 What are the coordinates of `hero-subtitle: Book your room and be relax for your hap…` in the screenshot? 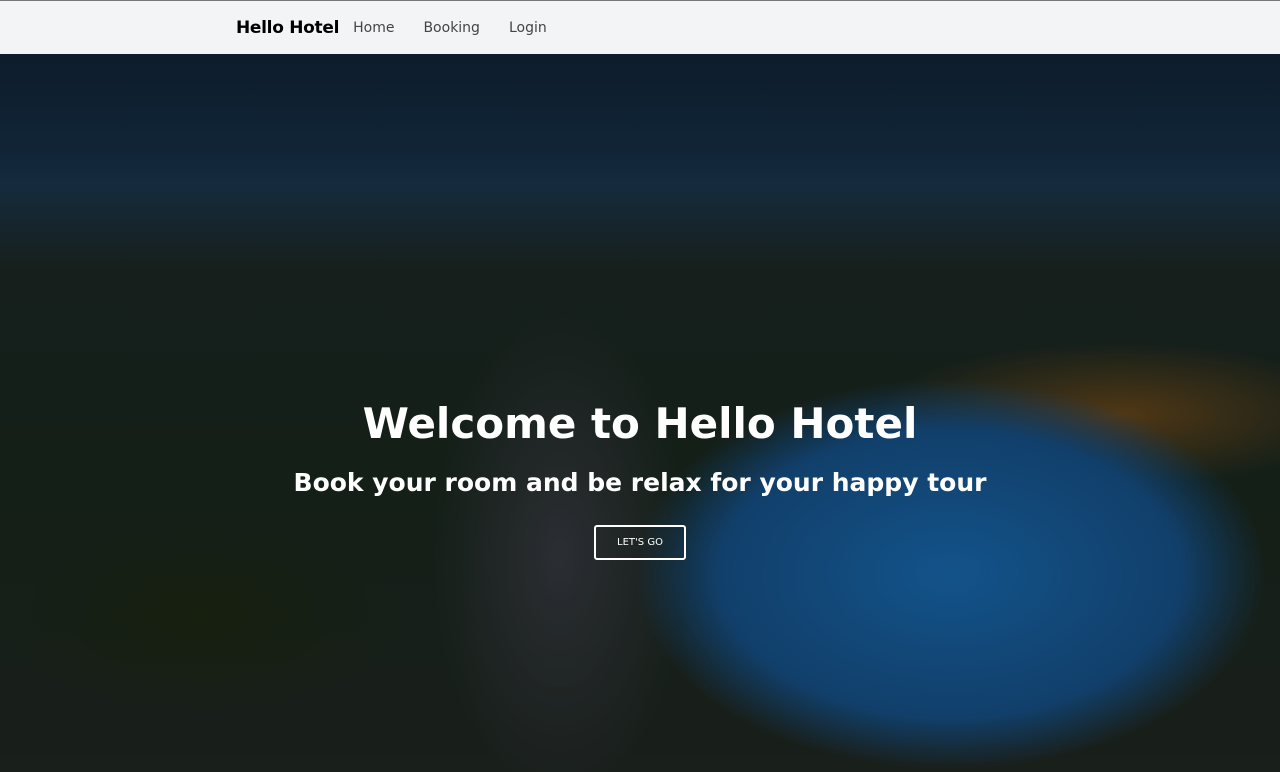 It's located at (640, 482).